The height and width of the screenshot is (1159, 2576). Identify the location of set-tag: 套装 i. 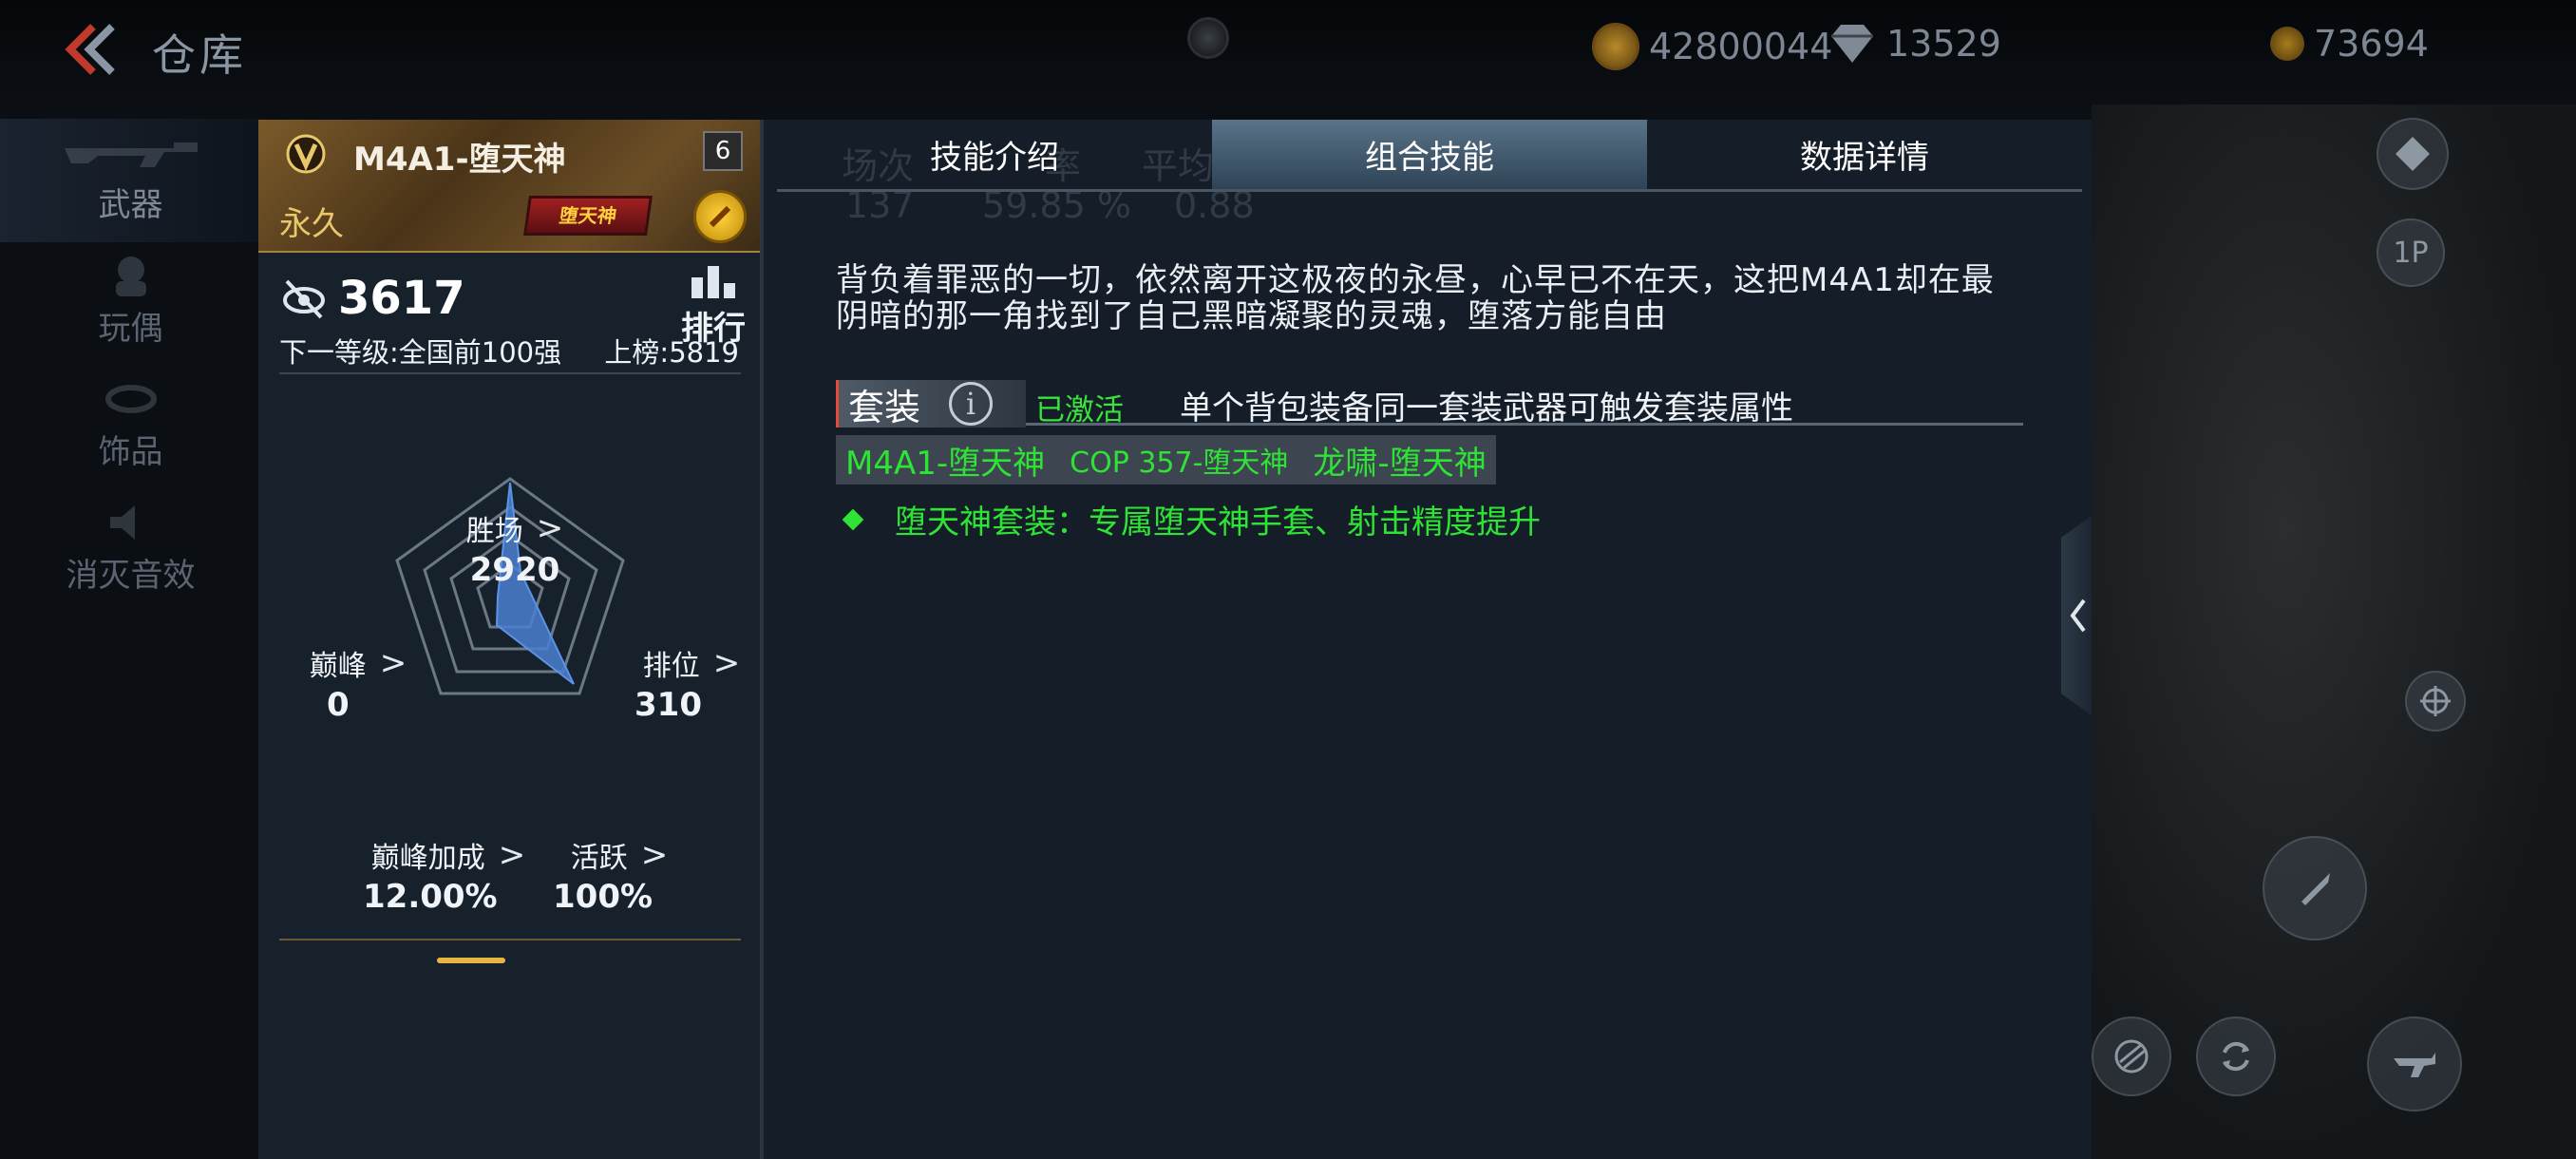
(931, 404).